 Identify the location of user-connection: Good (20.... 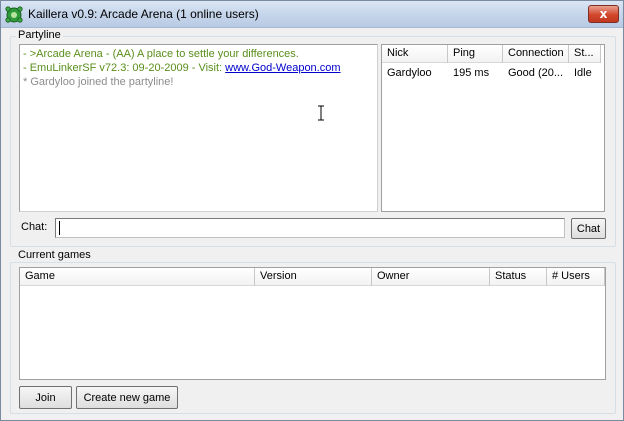
(536, 73).